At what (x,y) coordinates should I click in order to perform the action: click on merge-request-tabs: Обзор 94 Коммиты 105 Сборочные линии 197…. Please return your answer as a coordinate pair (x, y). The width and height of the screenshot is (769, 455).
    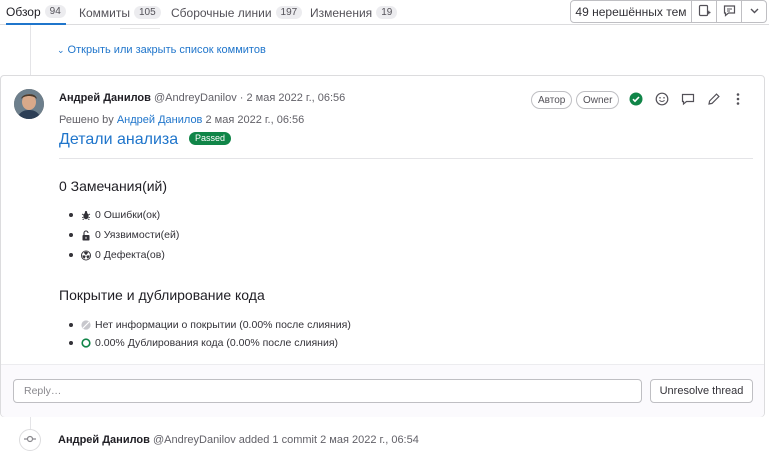
    Looking at the image, I should click on (384, 12).